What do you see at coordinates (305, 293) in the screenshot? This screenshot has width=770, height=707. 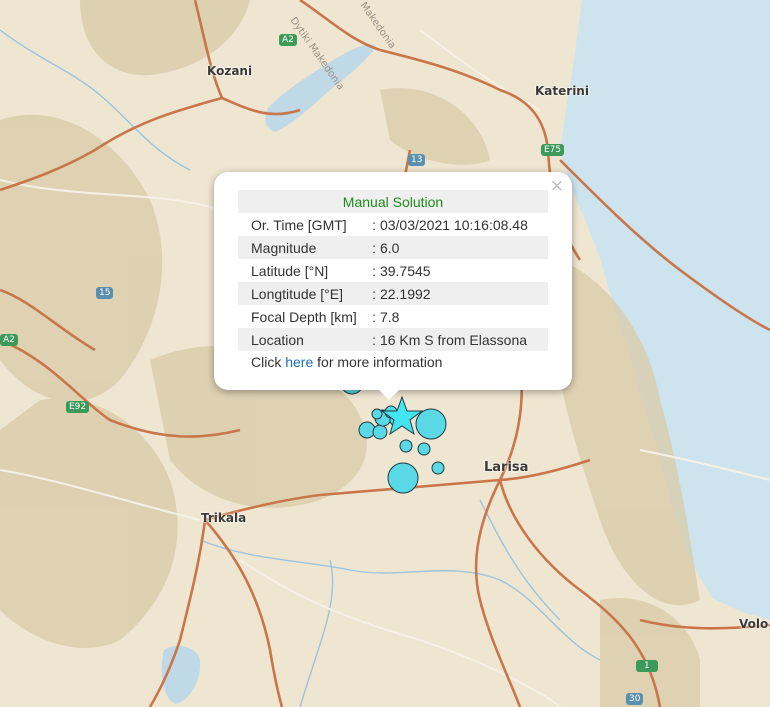 I see `row-label: Longtitude [°E]` at bounding box center [305, 293].